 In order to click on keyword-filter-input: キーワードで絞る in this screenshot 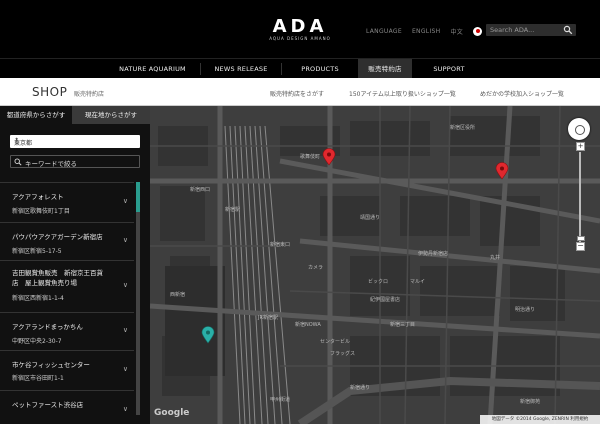, I will do `click(75, 161)`.